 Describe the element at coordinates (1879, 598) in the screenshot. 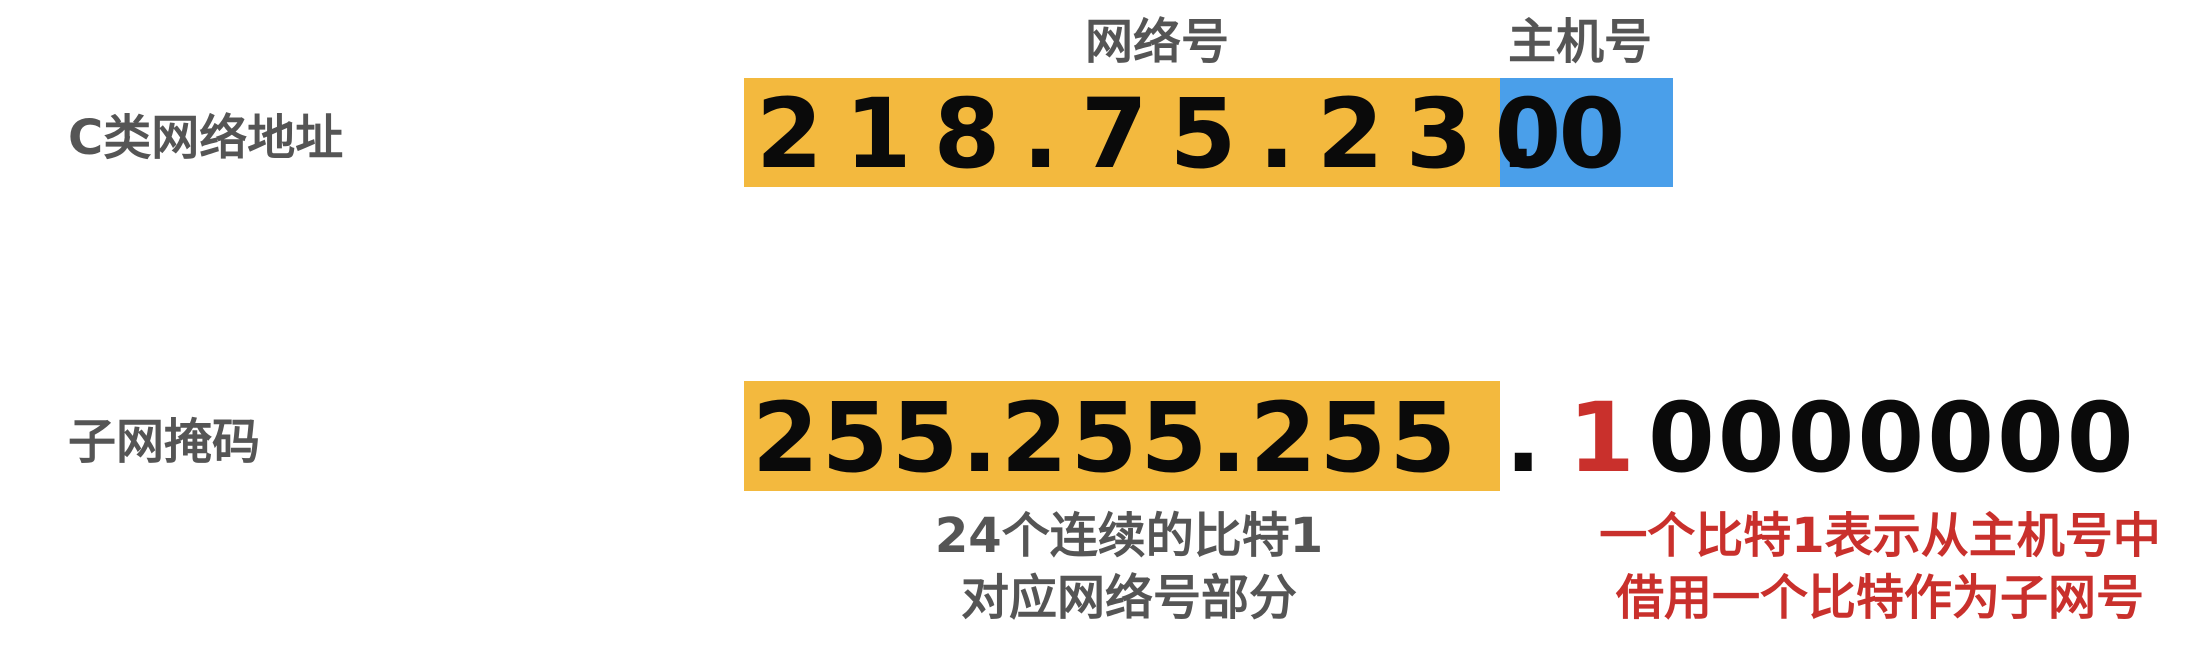

I see `borrowed-bit-note-line2: 借用一个比特作为子网号` at that location.